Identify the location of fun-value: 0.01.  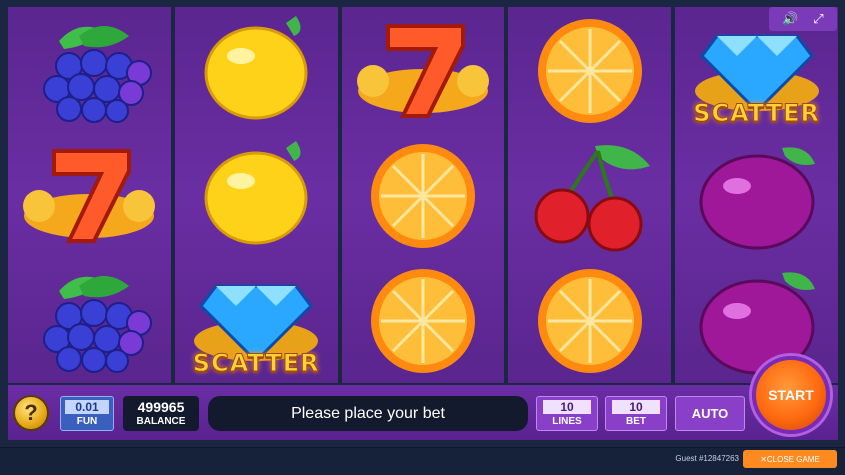
(87, 407).